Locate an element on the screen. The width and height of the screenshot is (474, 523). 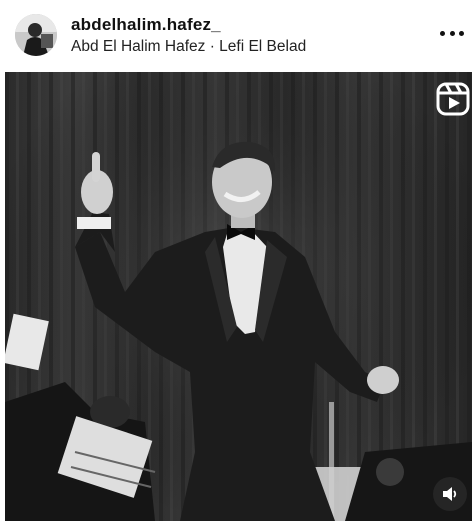
post-subtitle: Abd El Halim Hafez · Lefi El Belad is located at coordinates (188, 47).